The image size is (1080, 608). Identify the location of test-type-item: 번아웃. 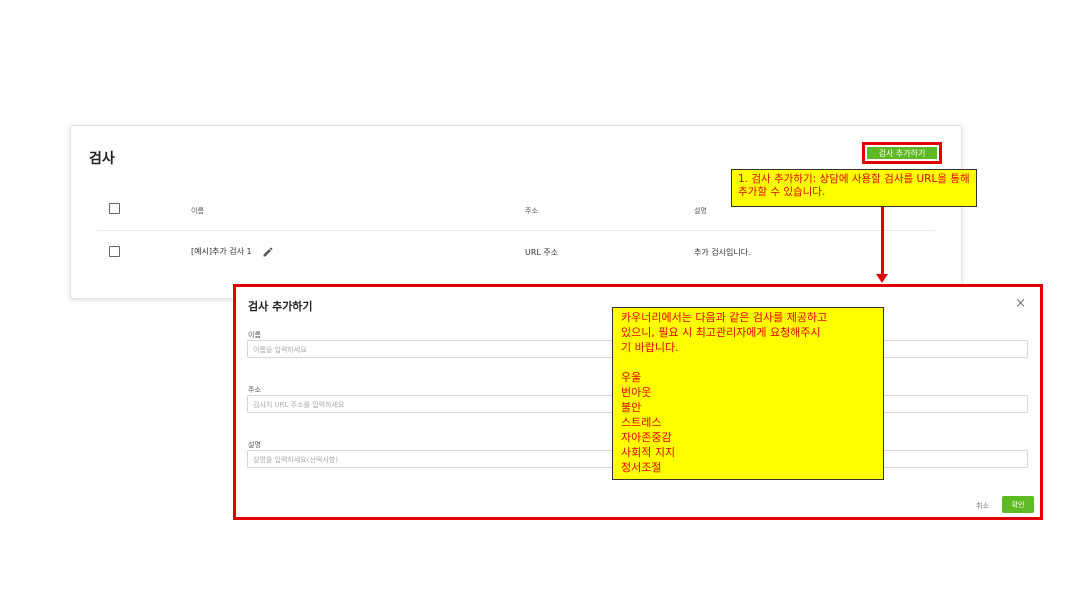
(636, 392).